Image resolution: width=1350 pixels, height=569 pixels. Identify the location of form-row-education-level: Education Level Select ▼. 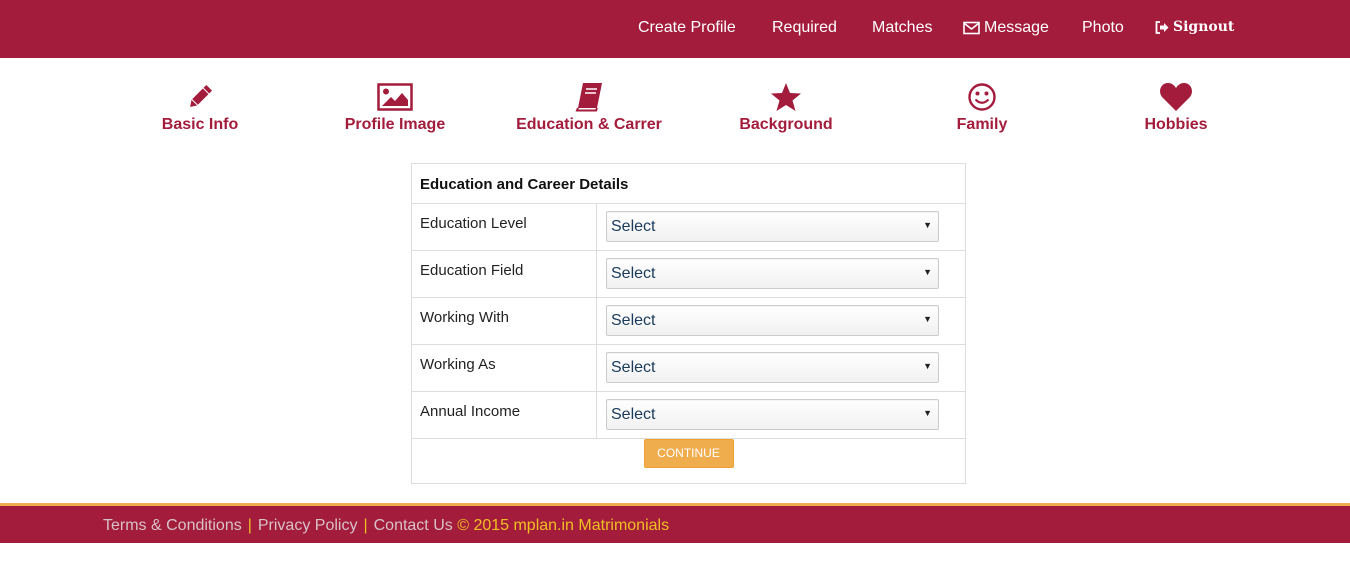
(688, 227).